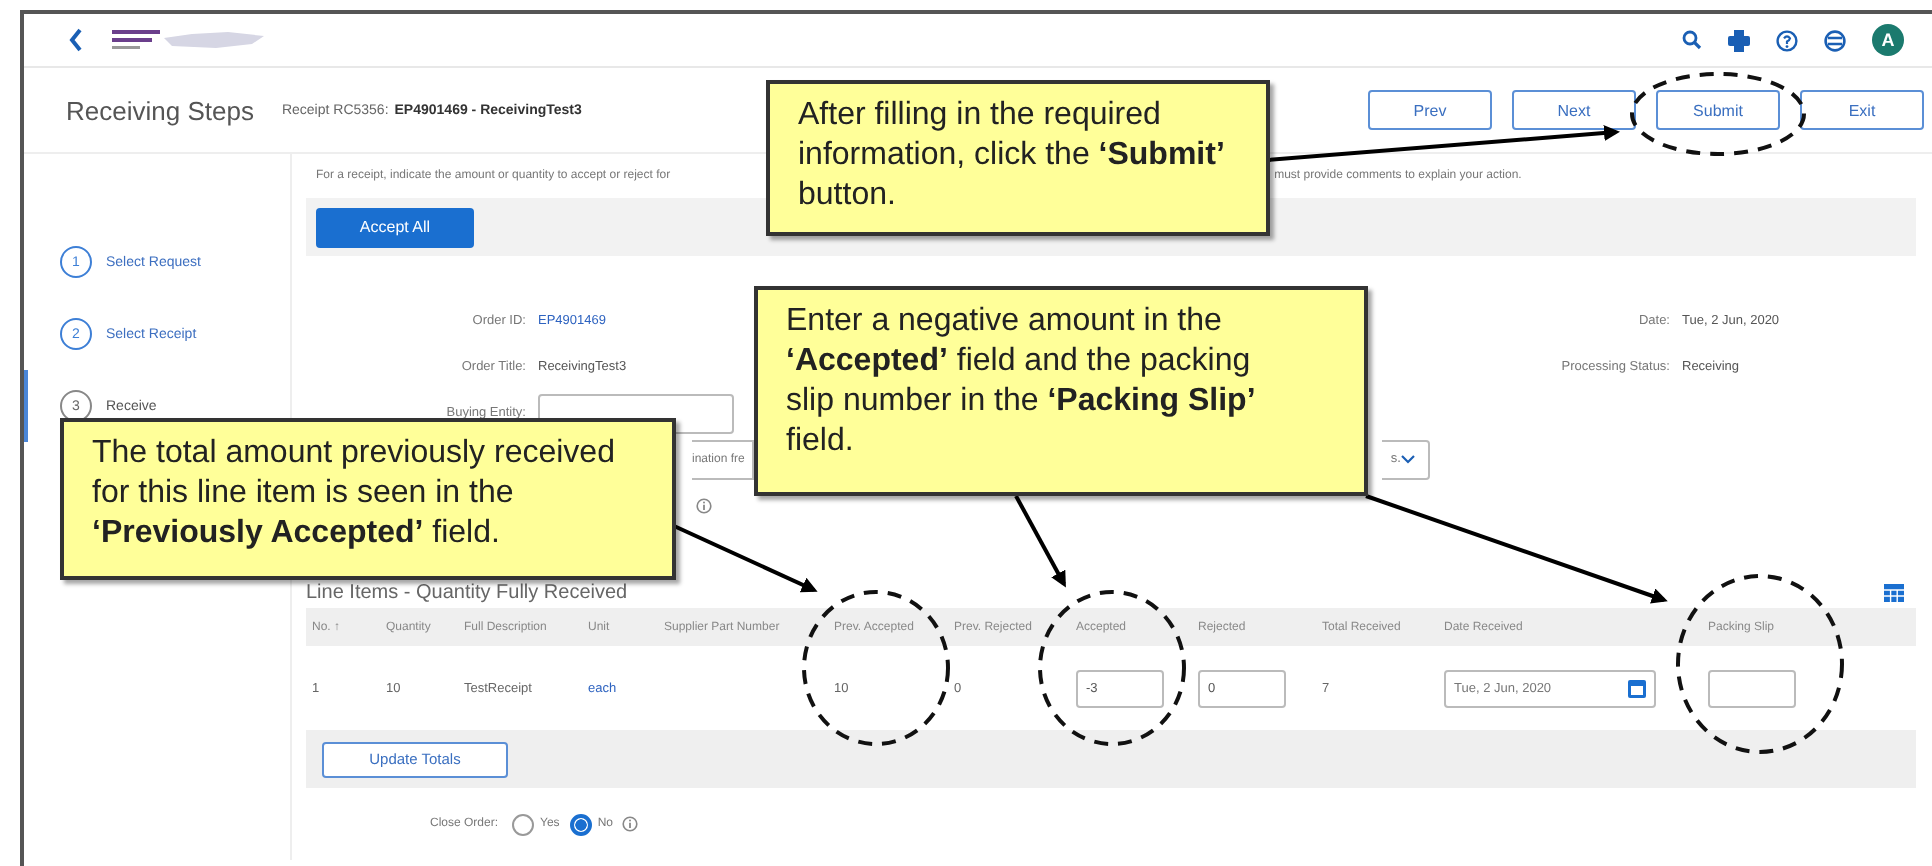 The image size is (1932, 866). I want to click on page-title: Receiving Steps, so click(160, 110).